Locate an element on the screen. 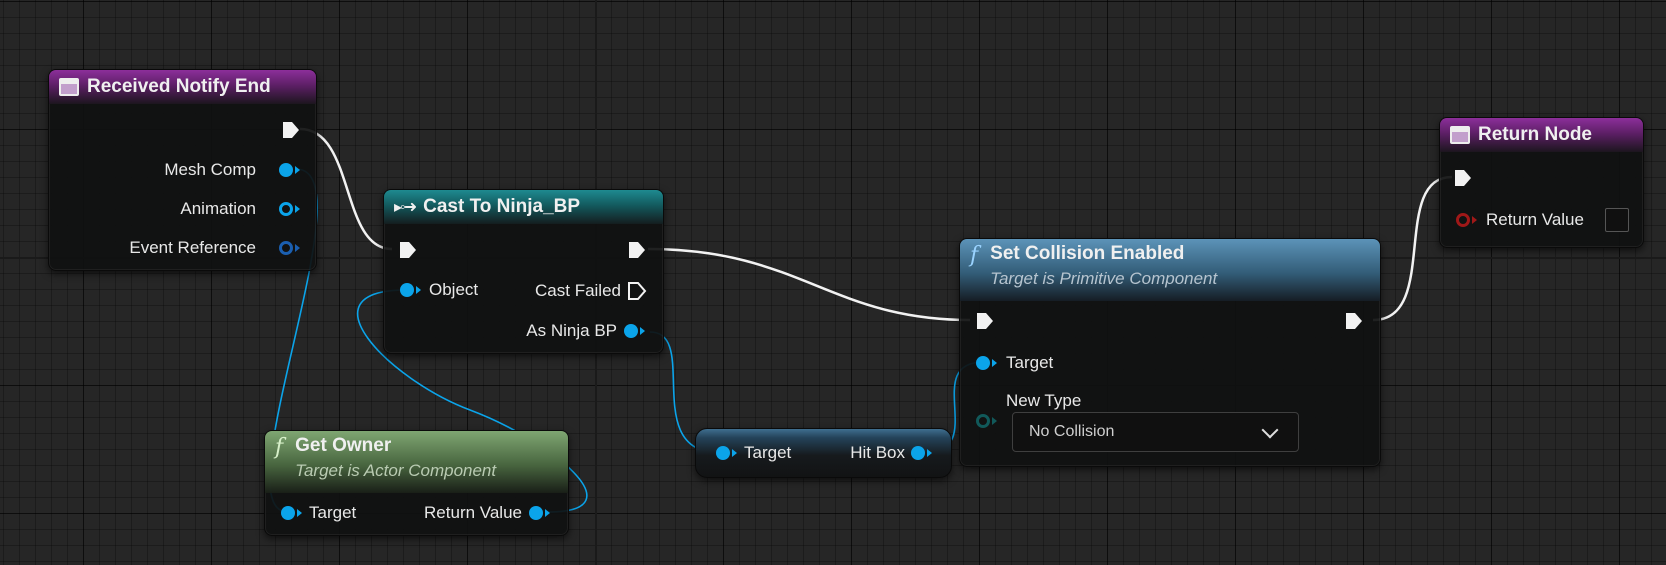 This screenshot has width=1666, height=565. node-header: Received Notify End is located at coordinates (182, 87).